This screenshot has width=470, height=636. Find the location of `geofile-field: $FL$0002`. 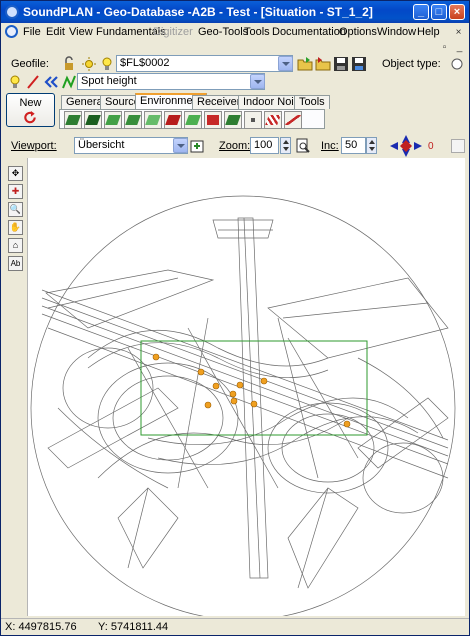

geofile-field: $FL$0002 is located at coordinates (204, 63).